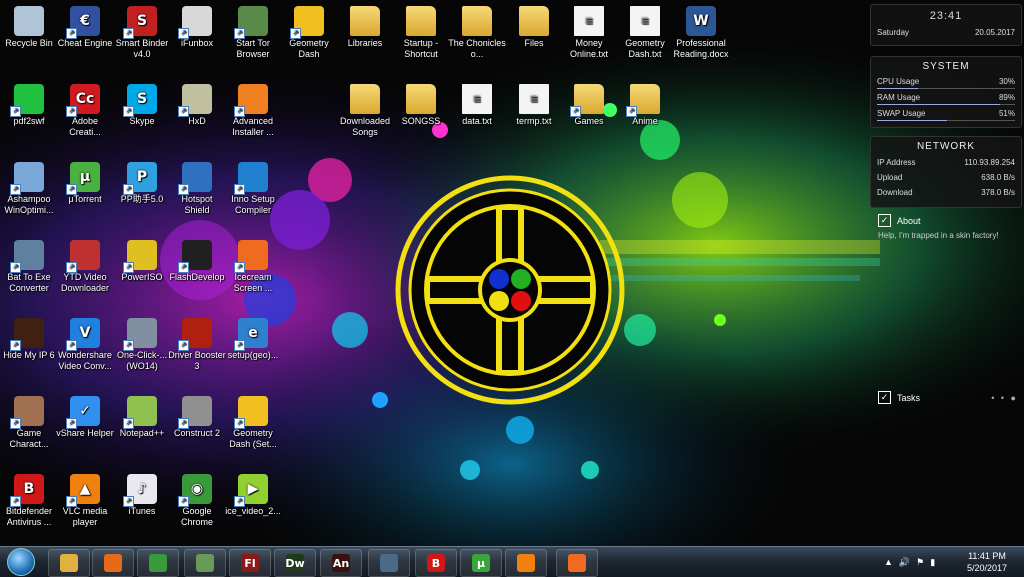 Image resolution: width=1024 pixels, height=577 pixels. Describe the element at coordinates (365, 27) in the screenshot. I see `desktop-icon: Libraries` at that location.